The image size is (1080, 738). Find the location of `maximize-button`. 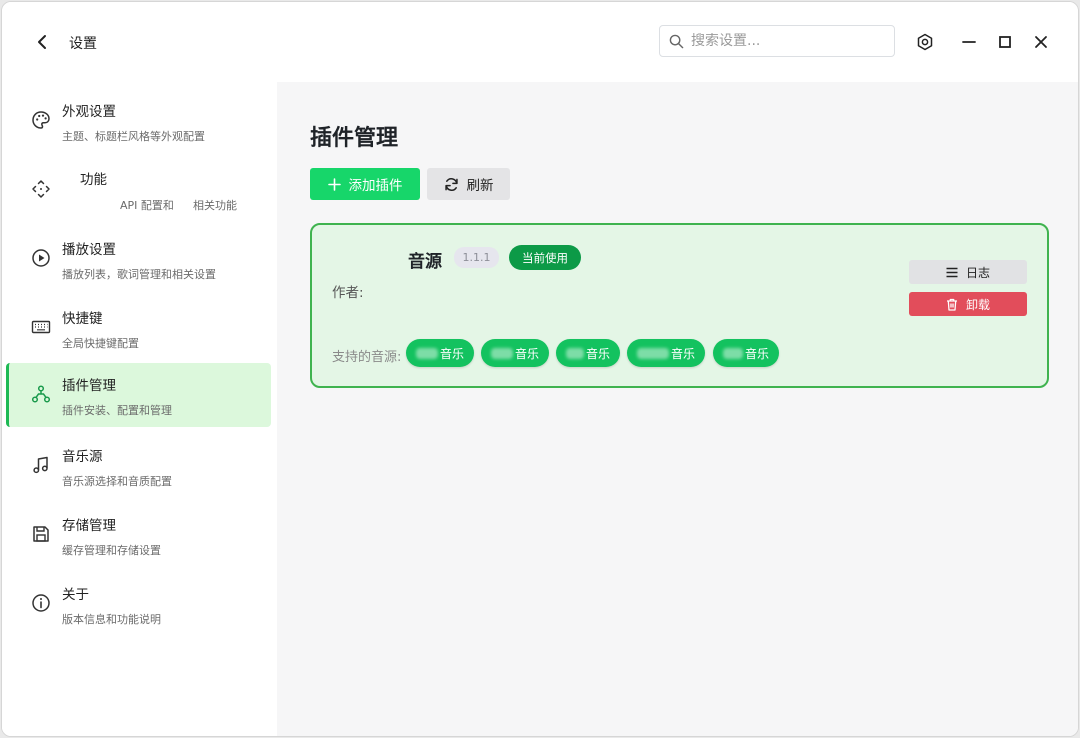

maximize-button is located at coordinates (1005, 42).